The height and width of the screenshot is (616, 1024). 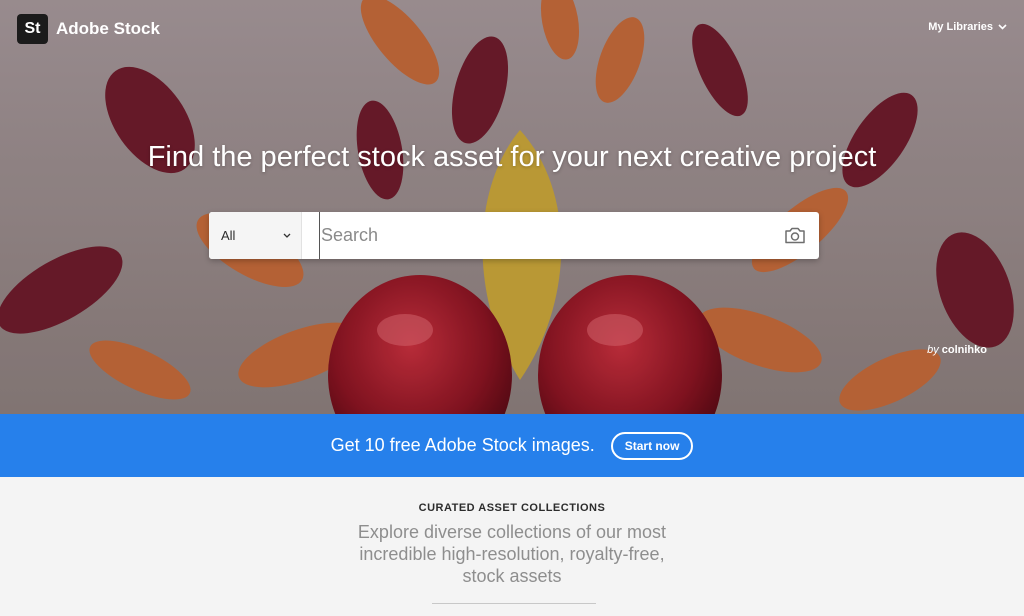 What do you see at coordinates (652, 445) in the screenshot?
I see `start-now-button: Start now` at bounding box center [652, 445].